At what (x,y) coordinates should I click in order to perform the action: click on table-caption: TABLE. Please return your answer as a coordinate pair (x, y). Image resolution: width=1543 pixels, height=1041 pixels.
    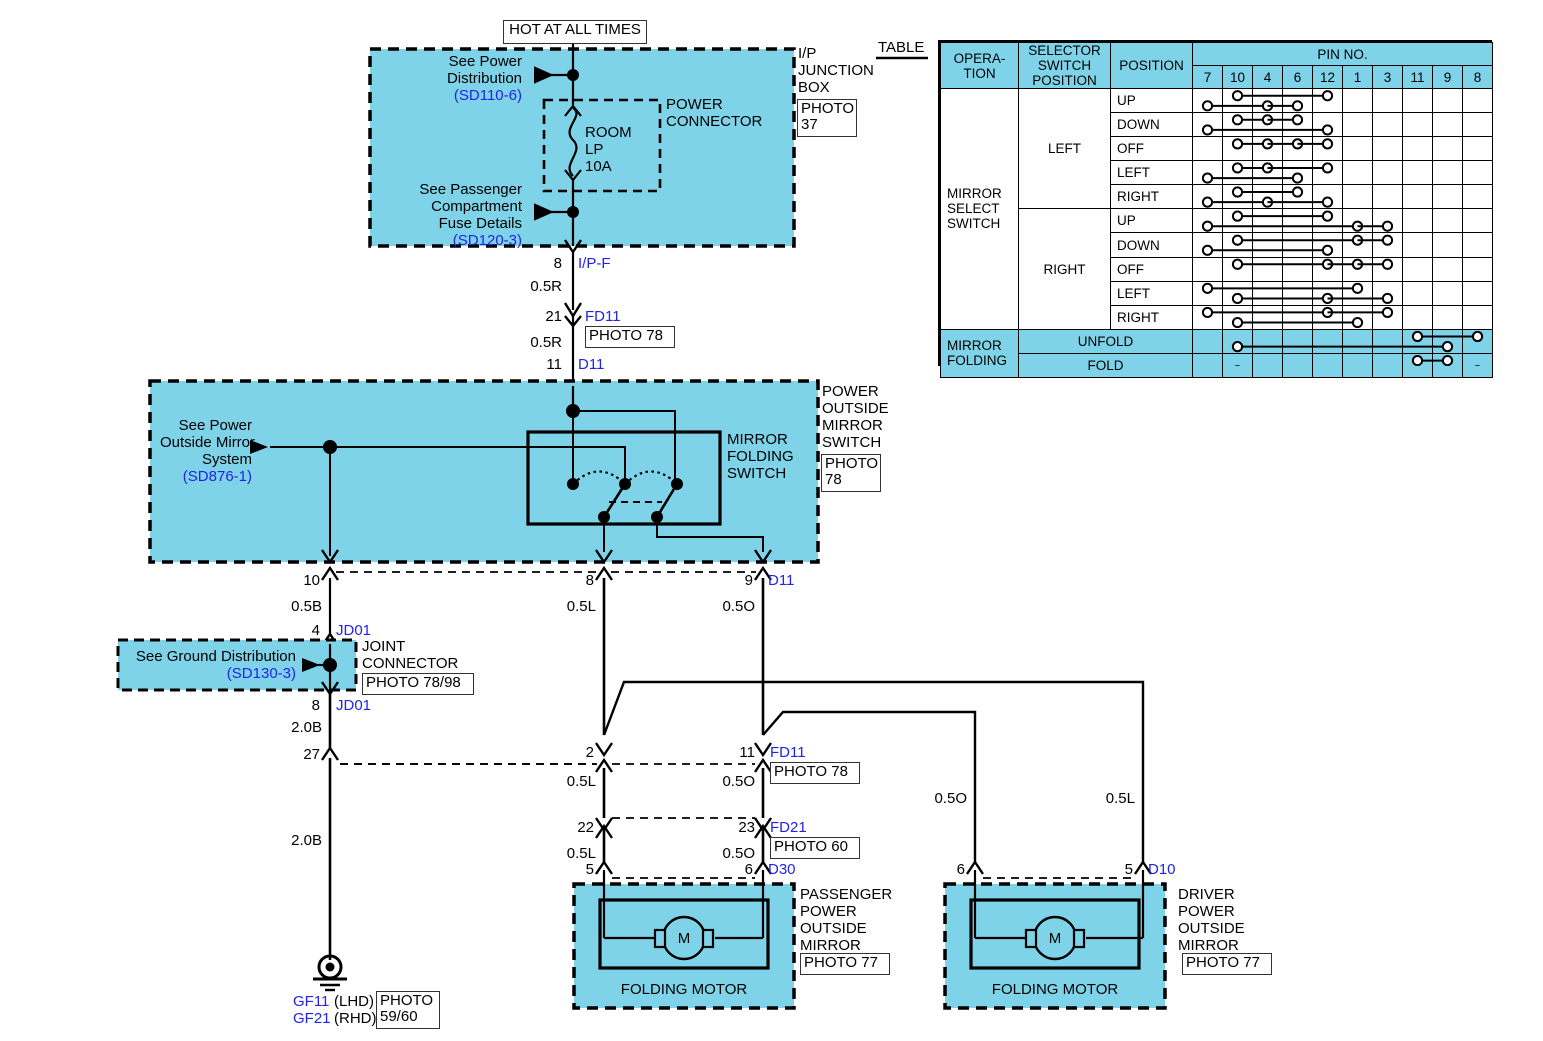
    Looking at the image, I should click on (901, 47).